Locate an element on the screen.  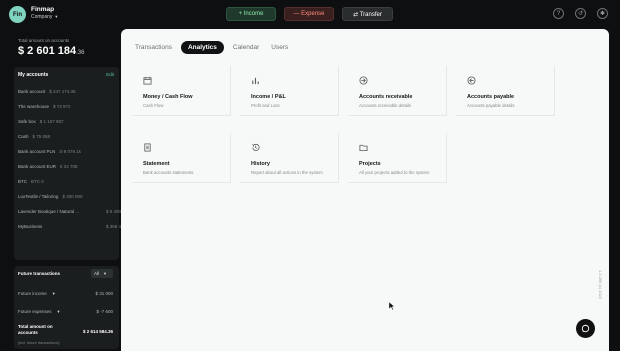
edit-accounts-link: Edit is located at coordinates (110, 74).